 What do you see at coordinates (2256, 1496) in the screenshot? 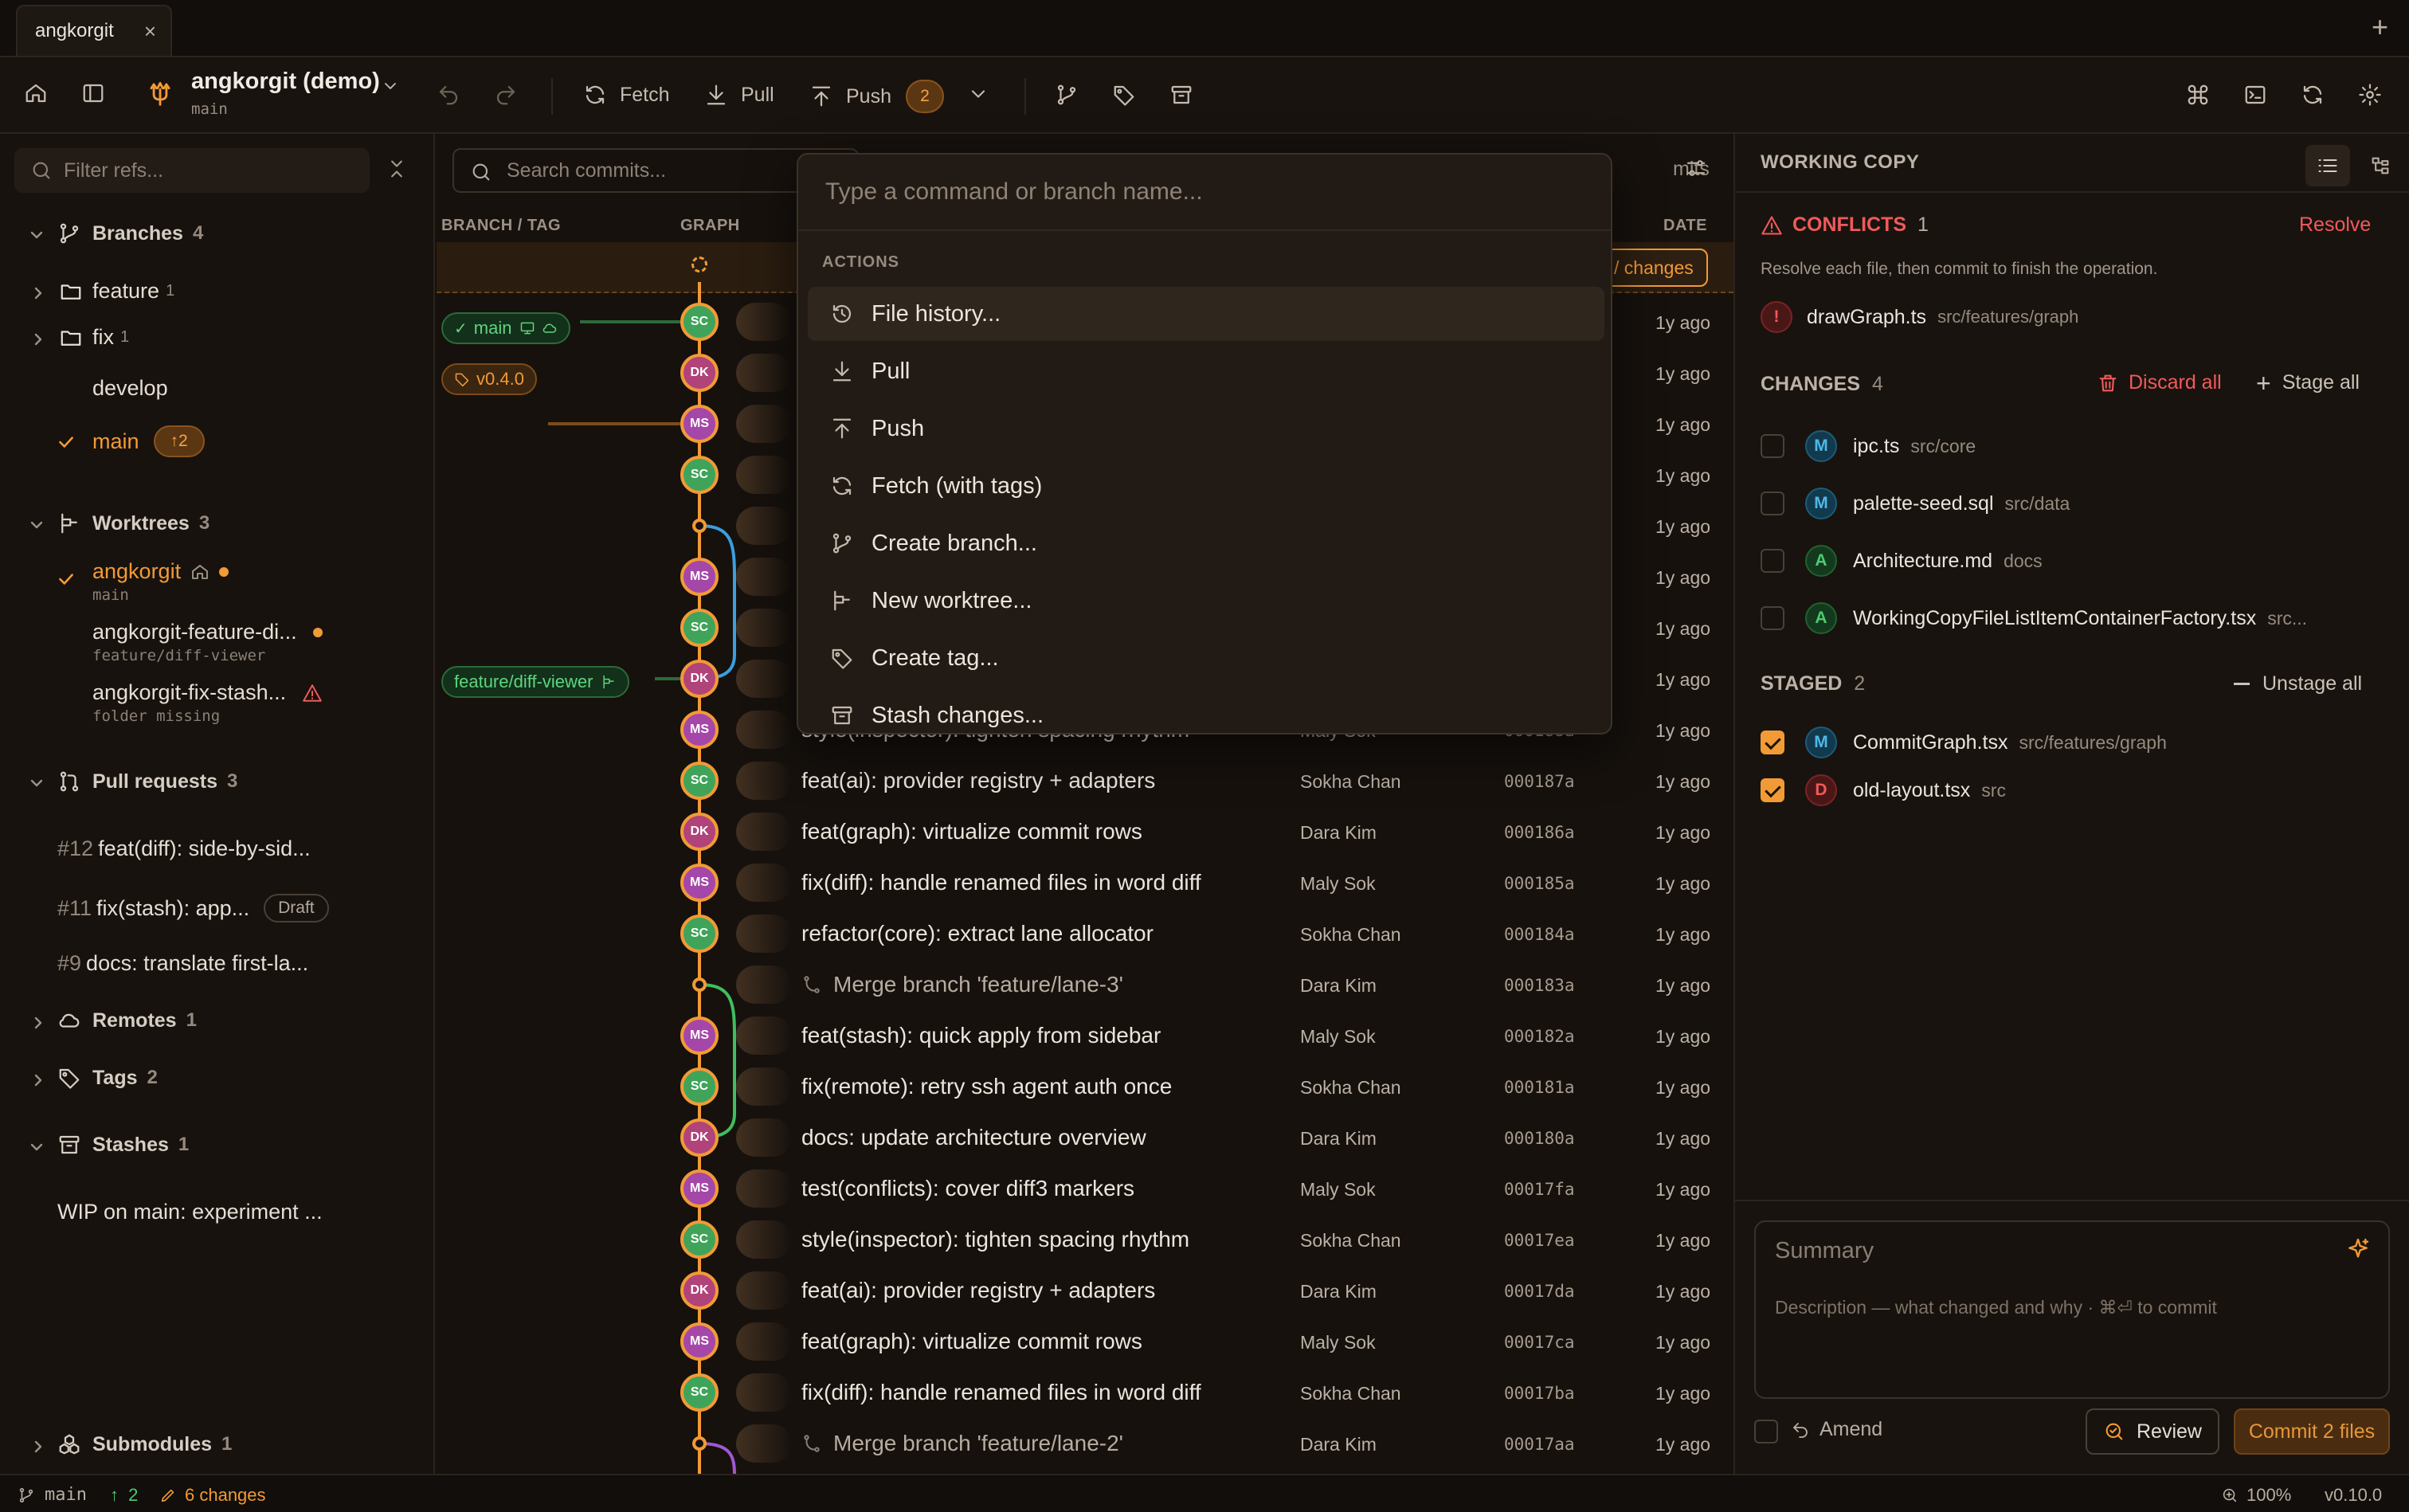
I see `status-zoom: 100%` at bounding box center [2256, 1496].